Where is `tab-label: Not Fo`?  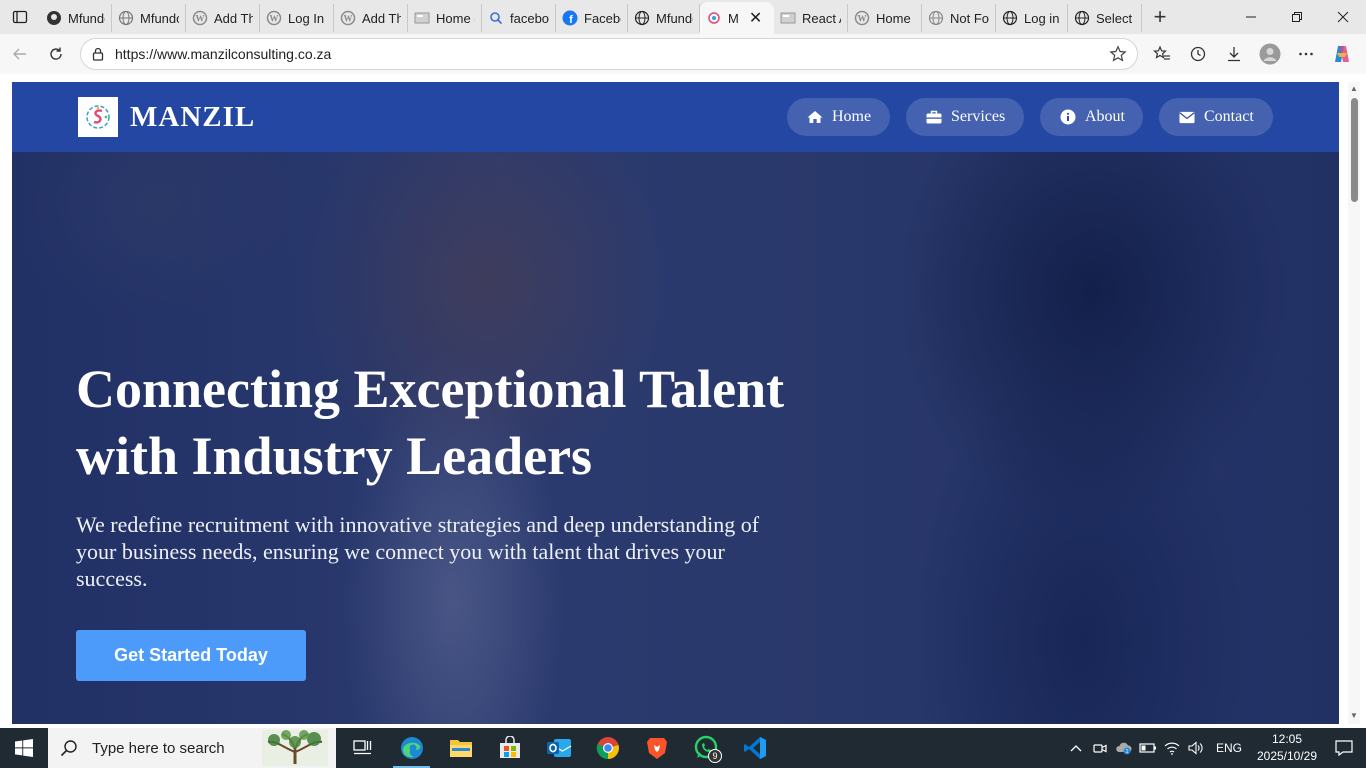
tab-label: Not Fo is located at coordinates (969, 18).